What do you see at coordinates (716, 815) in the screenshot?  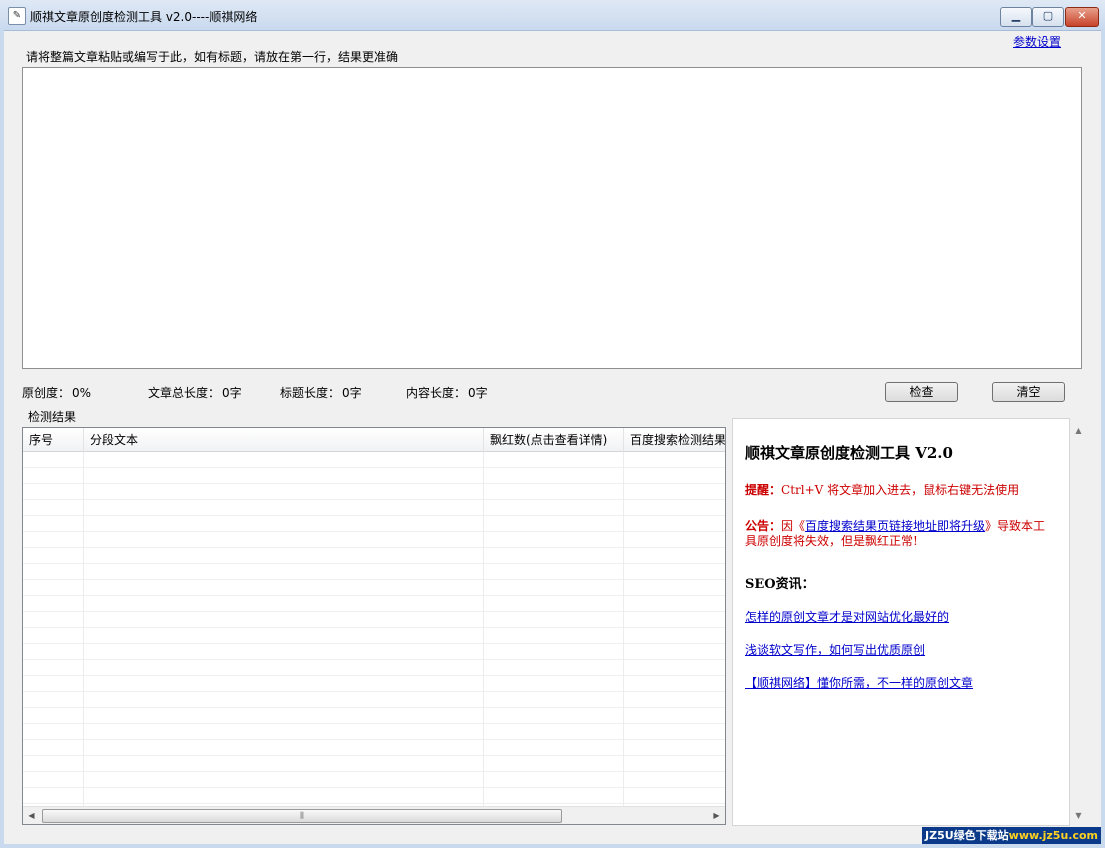 I see `scroll-right-icon: ▶` at bounding box center [716, 815].